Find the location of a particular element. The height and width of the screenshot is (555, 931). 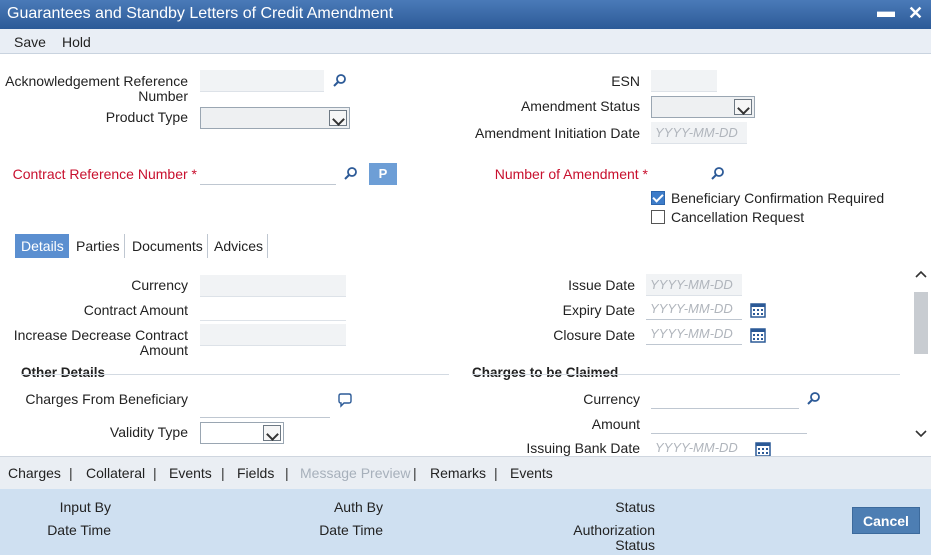

validity-type-select is located at coordinates (242, 433).